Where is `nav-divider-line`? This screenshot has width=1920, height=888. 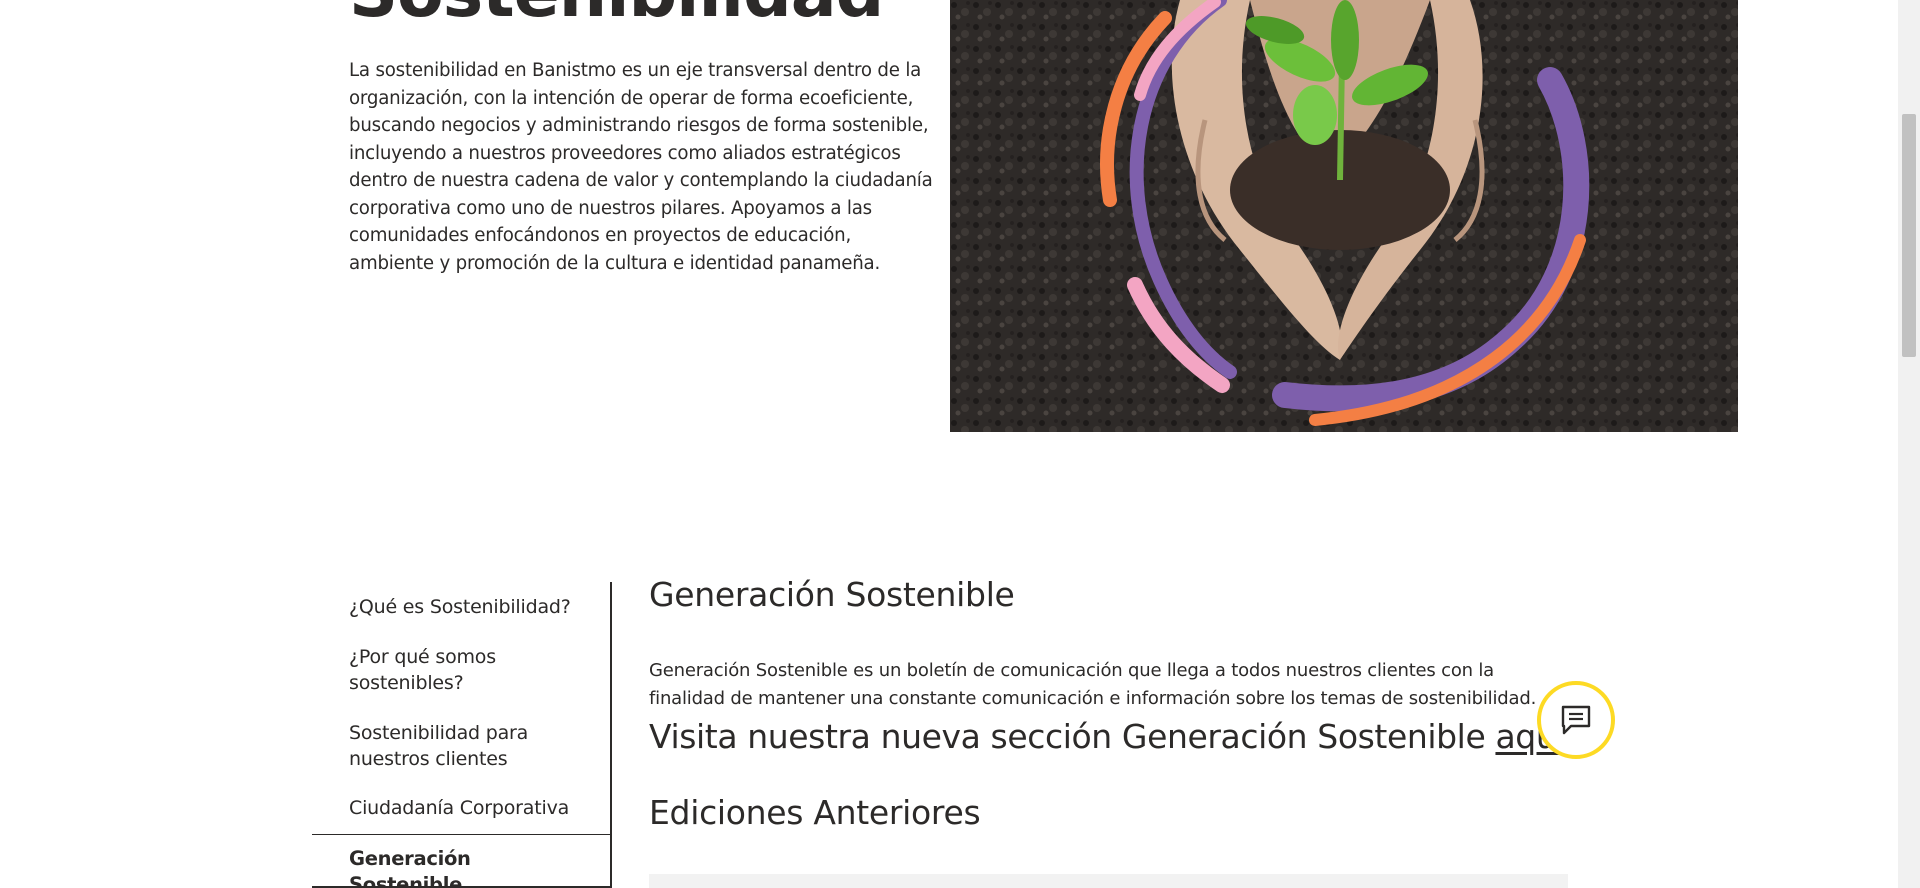 nav-divider-line is located at coordinates (461, 834).